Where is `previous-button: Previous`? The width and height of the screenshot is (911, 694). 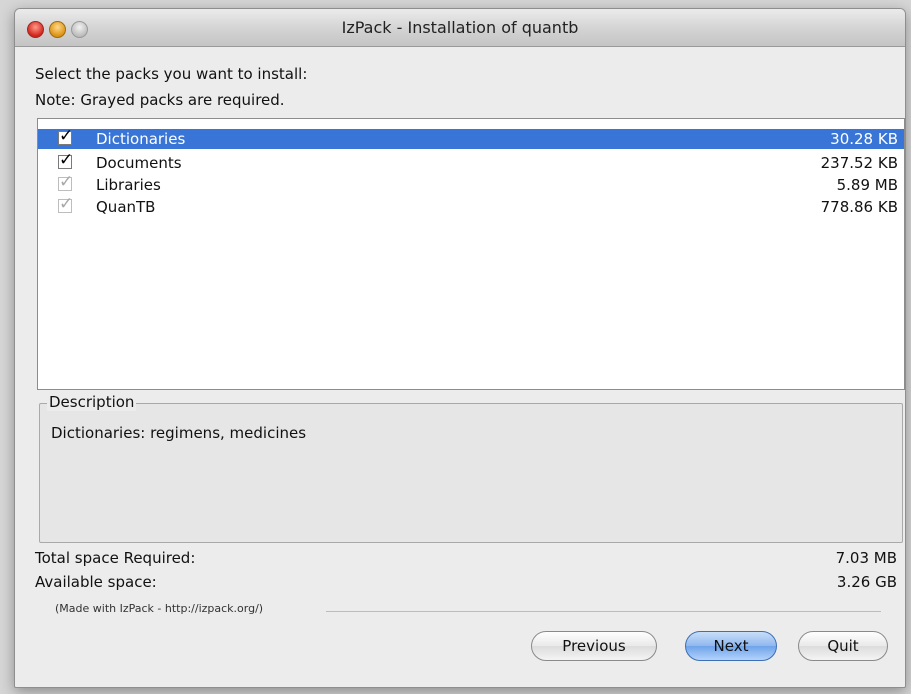
previous-button: Previous is located at coordinates (594, 646).